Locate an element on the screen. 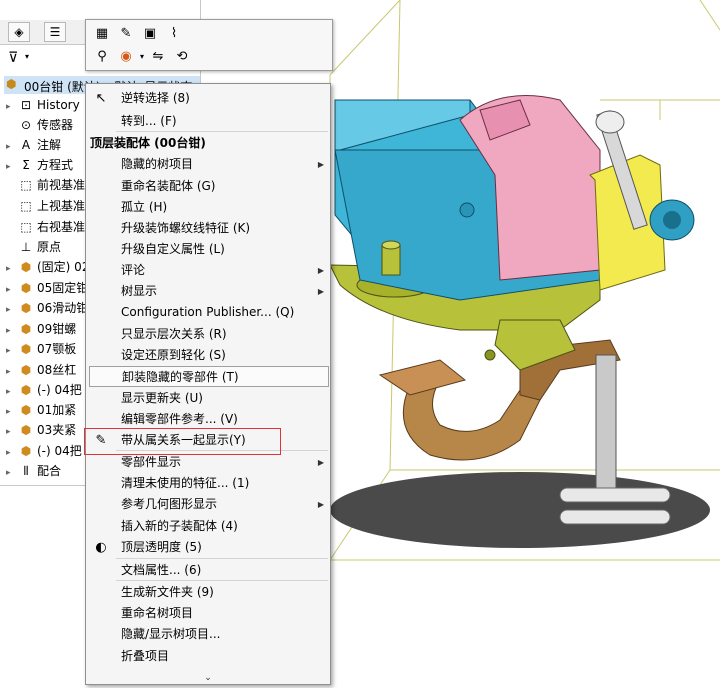 The width and height of the screenshot is (720, 688). t-handle-bar-lower is located at coordinates (615, 517).